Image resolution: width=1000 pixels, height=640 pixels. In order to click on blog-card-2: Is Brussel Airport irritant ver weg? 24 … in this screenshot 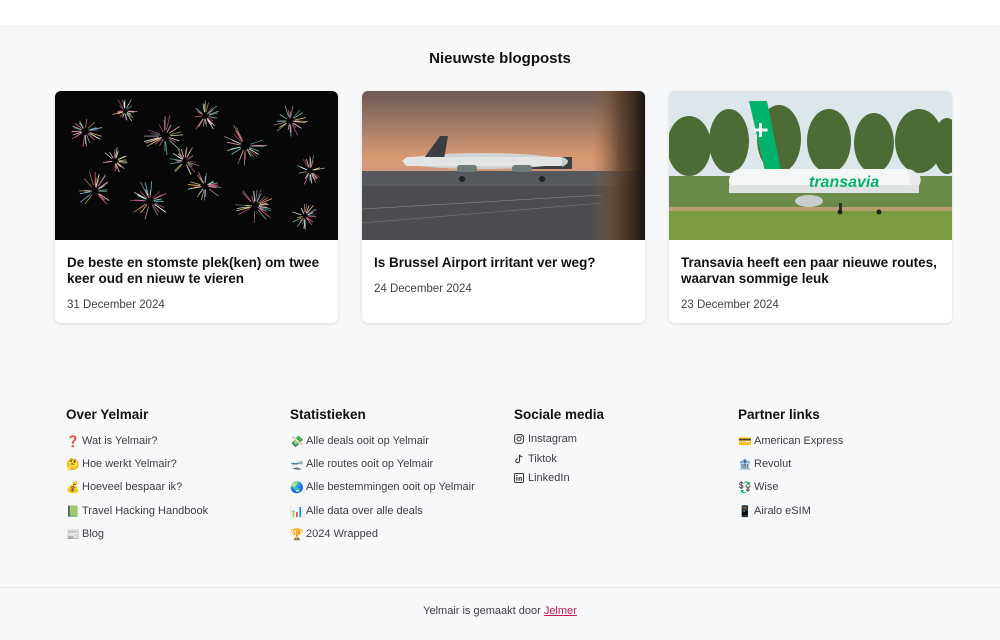, I will do `click(503, 207)`.